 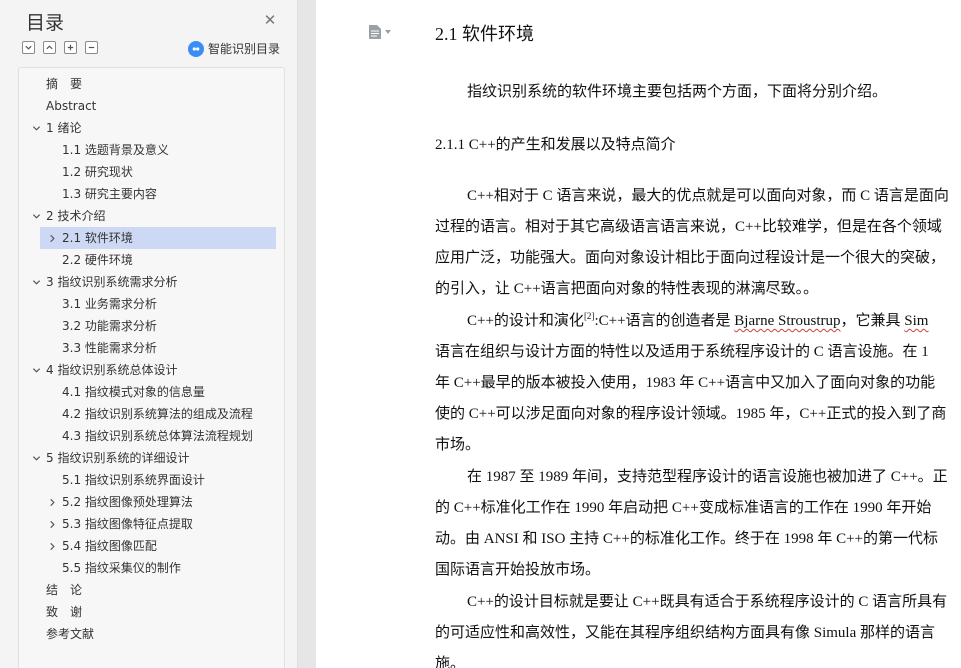 I want to click on document-icon, so click(x=375, y=32).